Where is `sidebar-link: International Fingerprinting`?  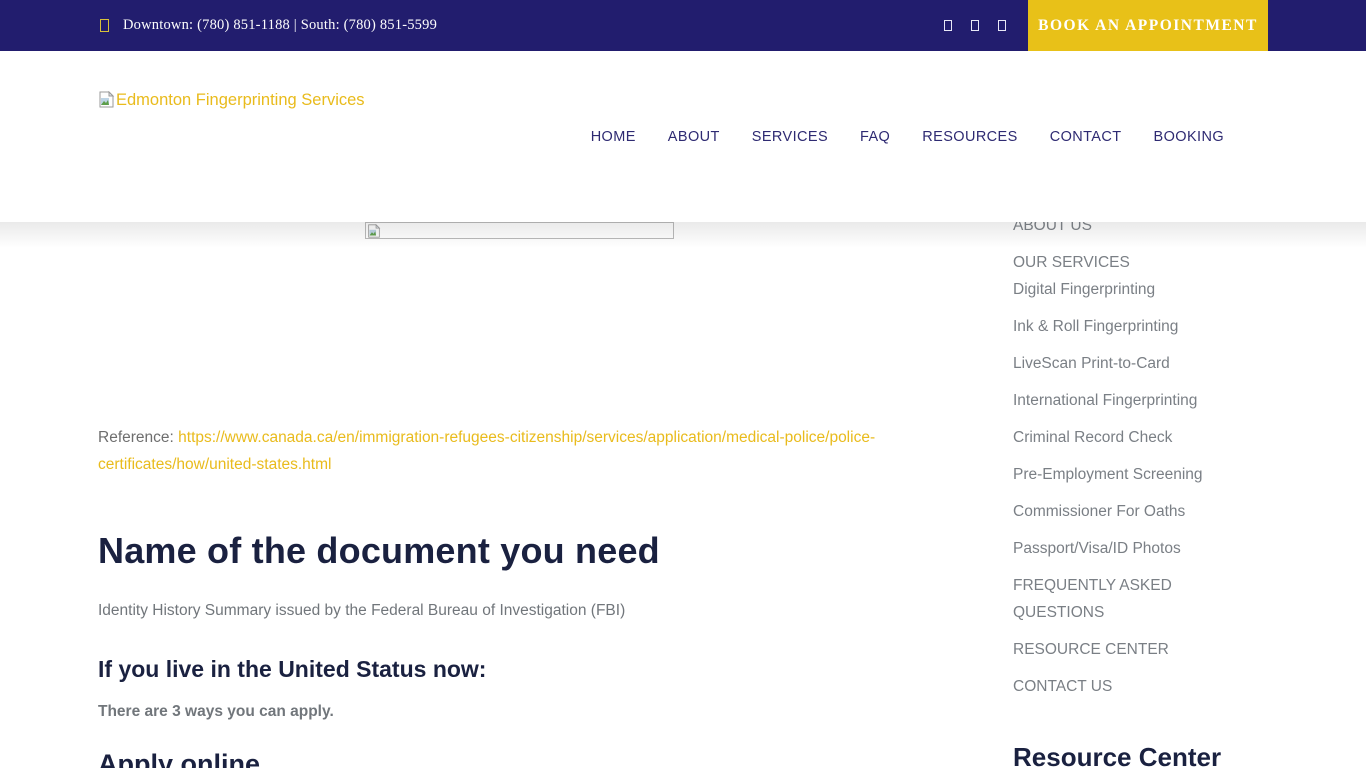 sidebar-link: International Fingerprinting is located at coordinates (1105, 400).